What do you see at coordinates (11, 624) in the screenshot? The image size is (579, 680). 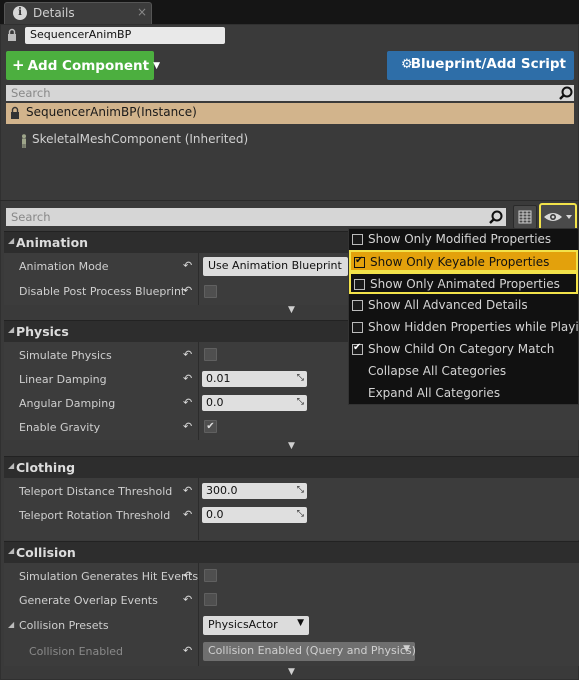 I see `expand-arrow-icon: ◢` at bounding box center [11, 624].